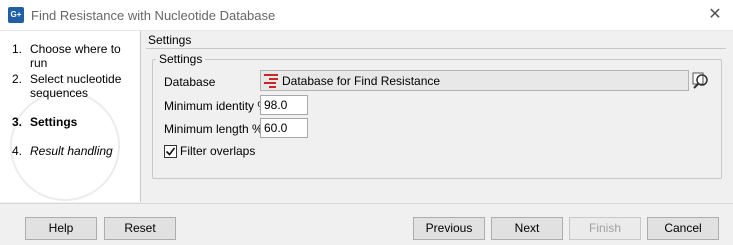 The image size is (733, 245). I want to click on step-number: 4., so click(17, 151).